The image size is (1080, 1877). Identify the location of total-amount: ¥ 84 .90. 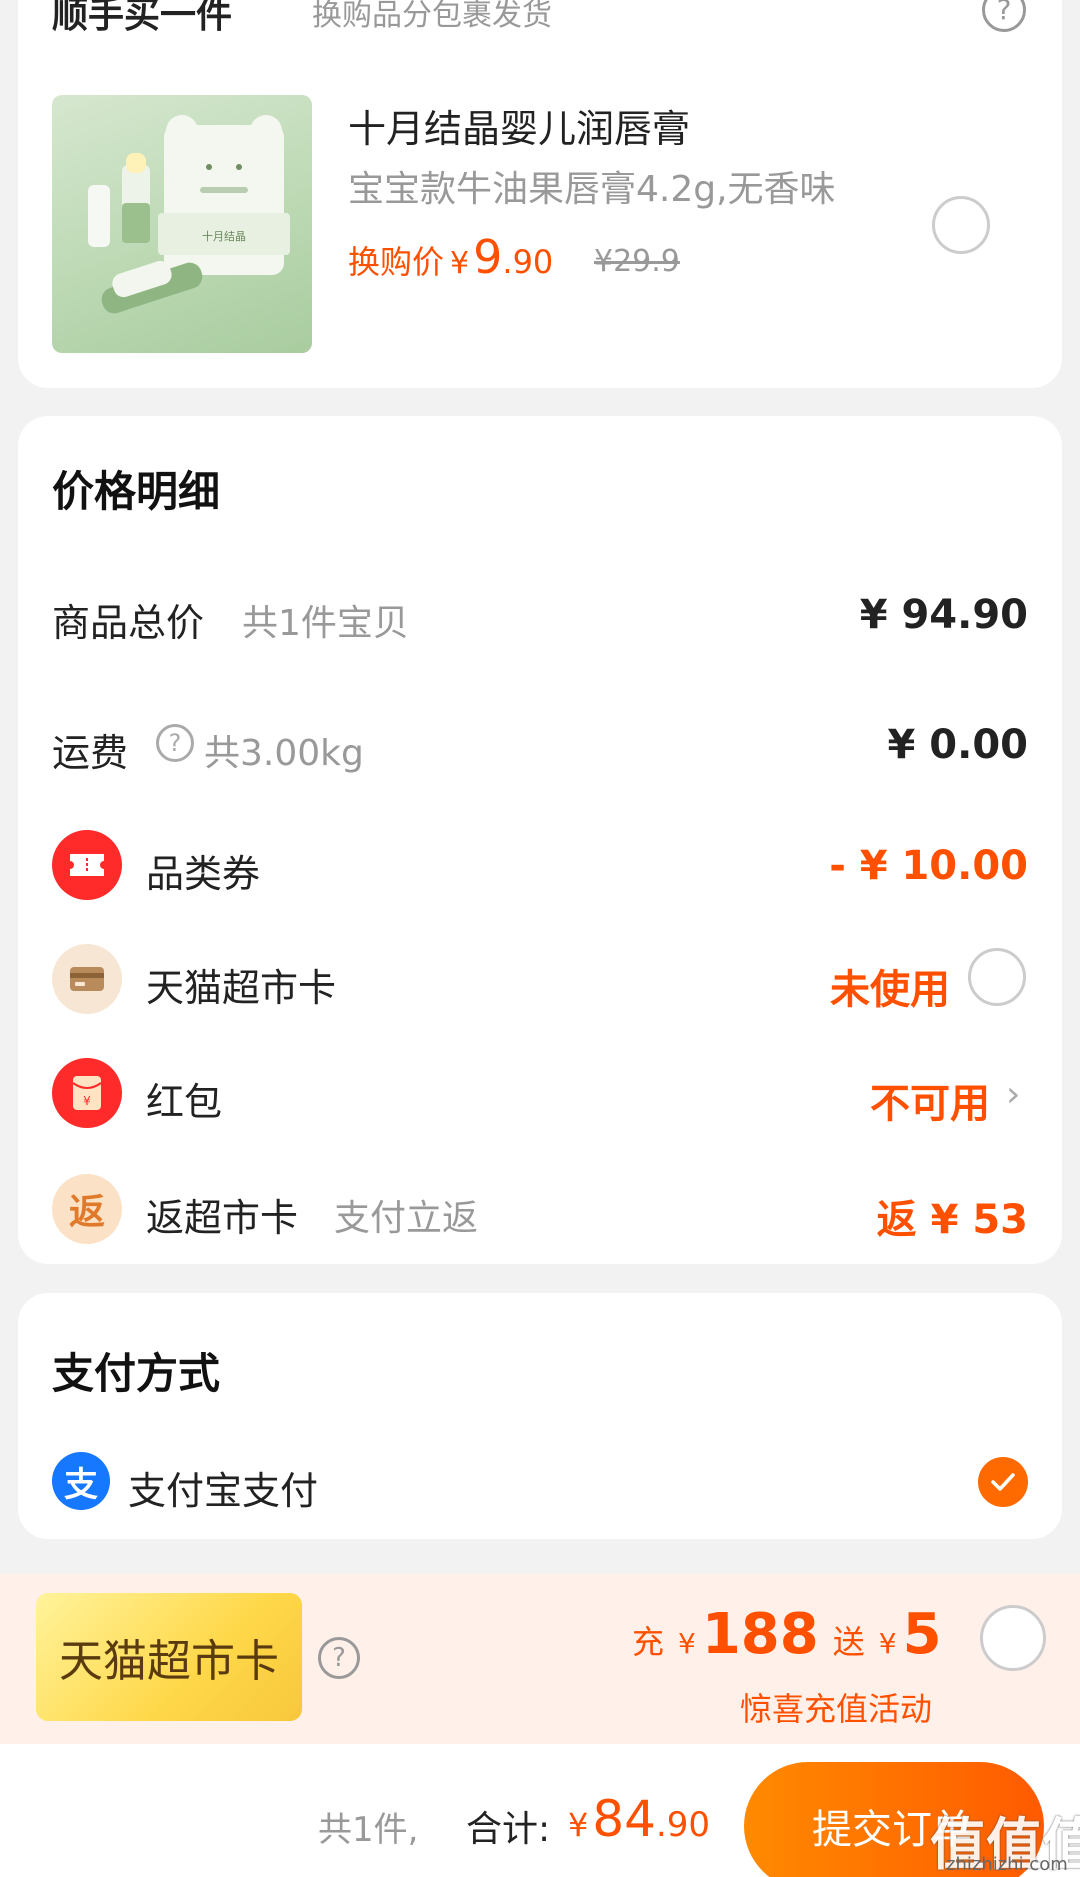
(639, 1819).